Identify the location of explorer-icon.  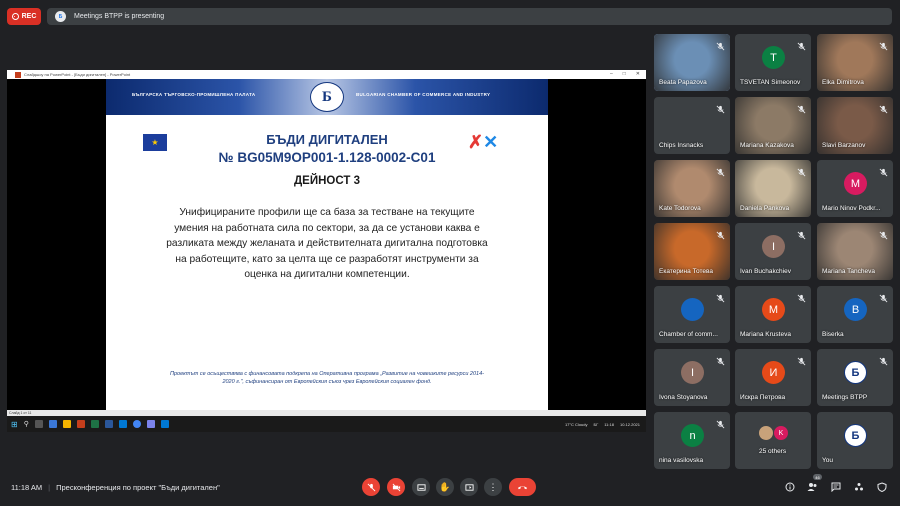
(66, 424).